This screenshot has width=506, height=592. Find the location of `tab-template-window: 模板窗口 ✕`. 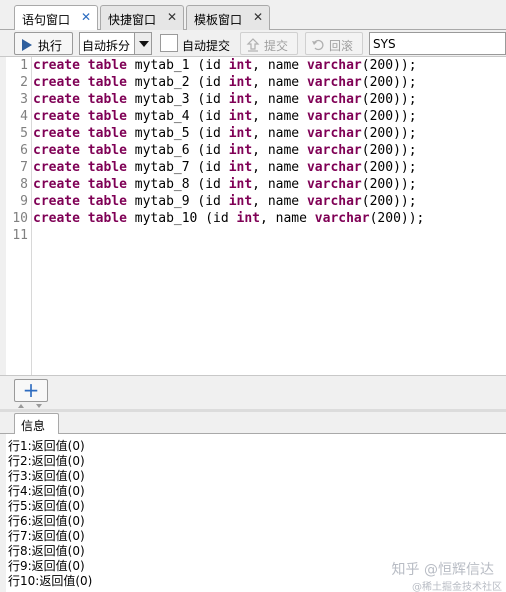

tab-template-window: 模板窗口 ✕ is located at coordinates (228, 17).